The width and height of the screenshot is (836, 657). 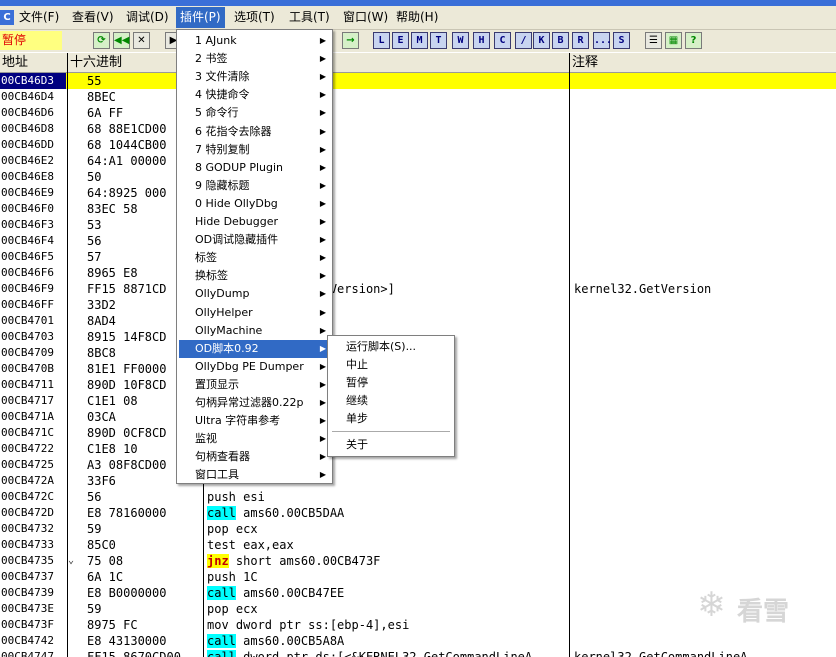 What do you see at coordinates (254, 41) in the screenshot?
I see `plugin-menu-item: 1 AJunk ▶` at bounding box center [254, 41].